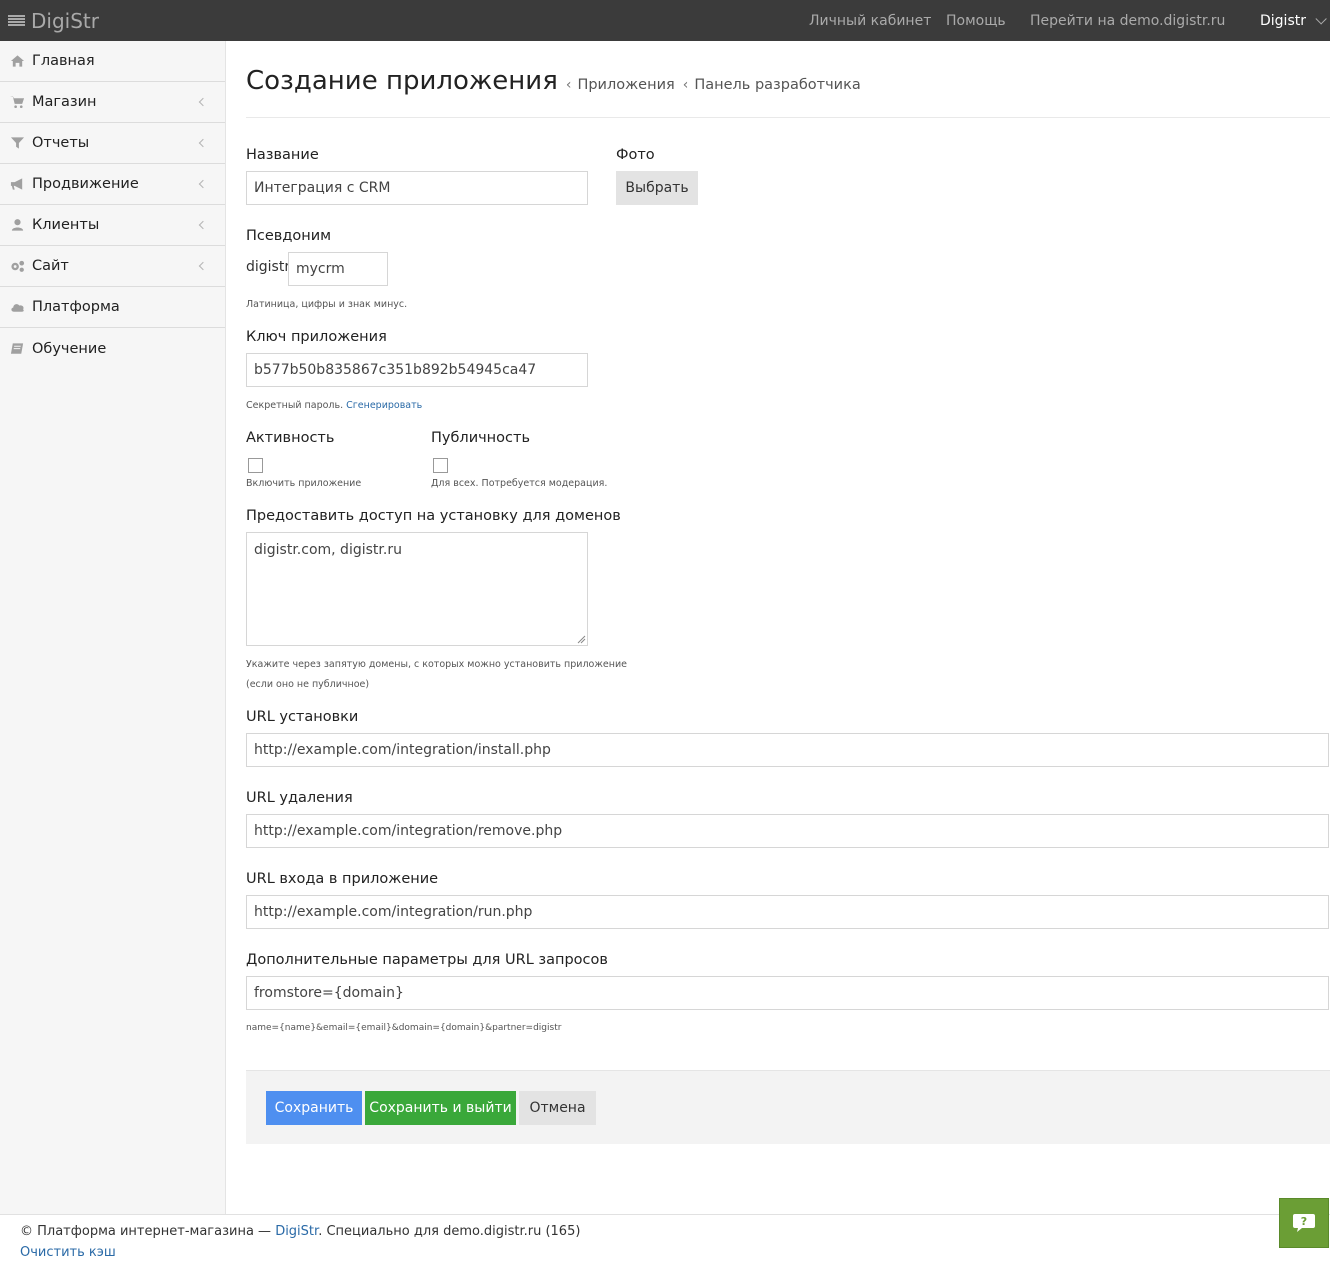  Describe the element at coordinates (440, 1108) in the screenshot. I see `save-and-exit-button: Сохранить и выйти` at that location.